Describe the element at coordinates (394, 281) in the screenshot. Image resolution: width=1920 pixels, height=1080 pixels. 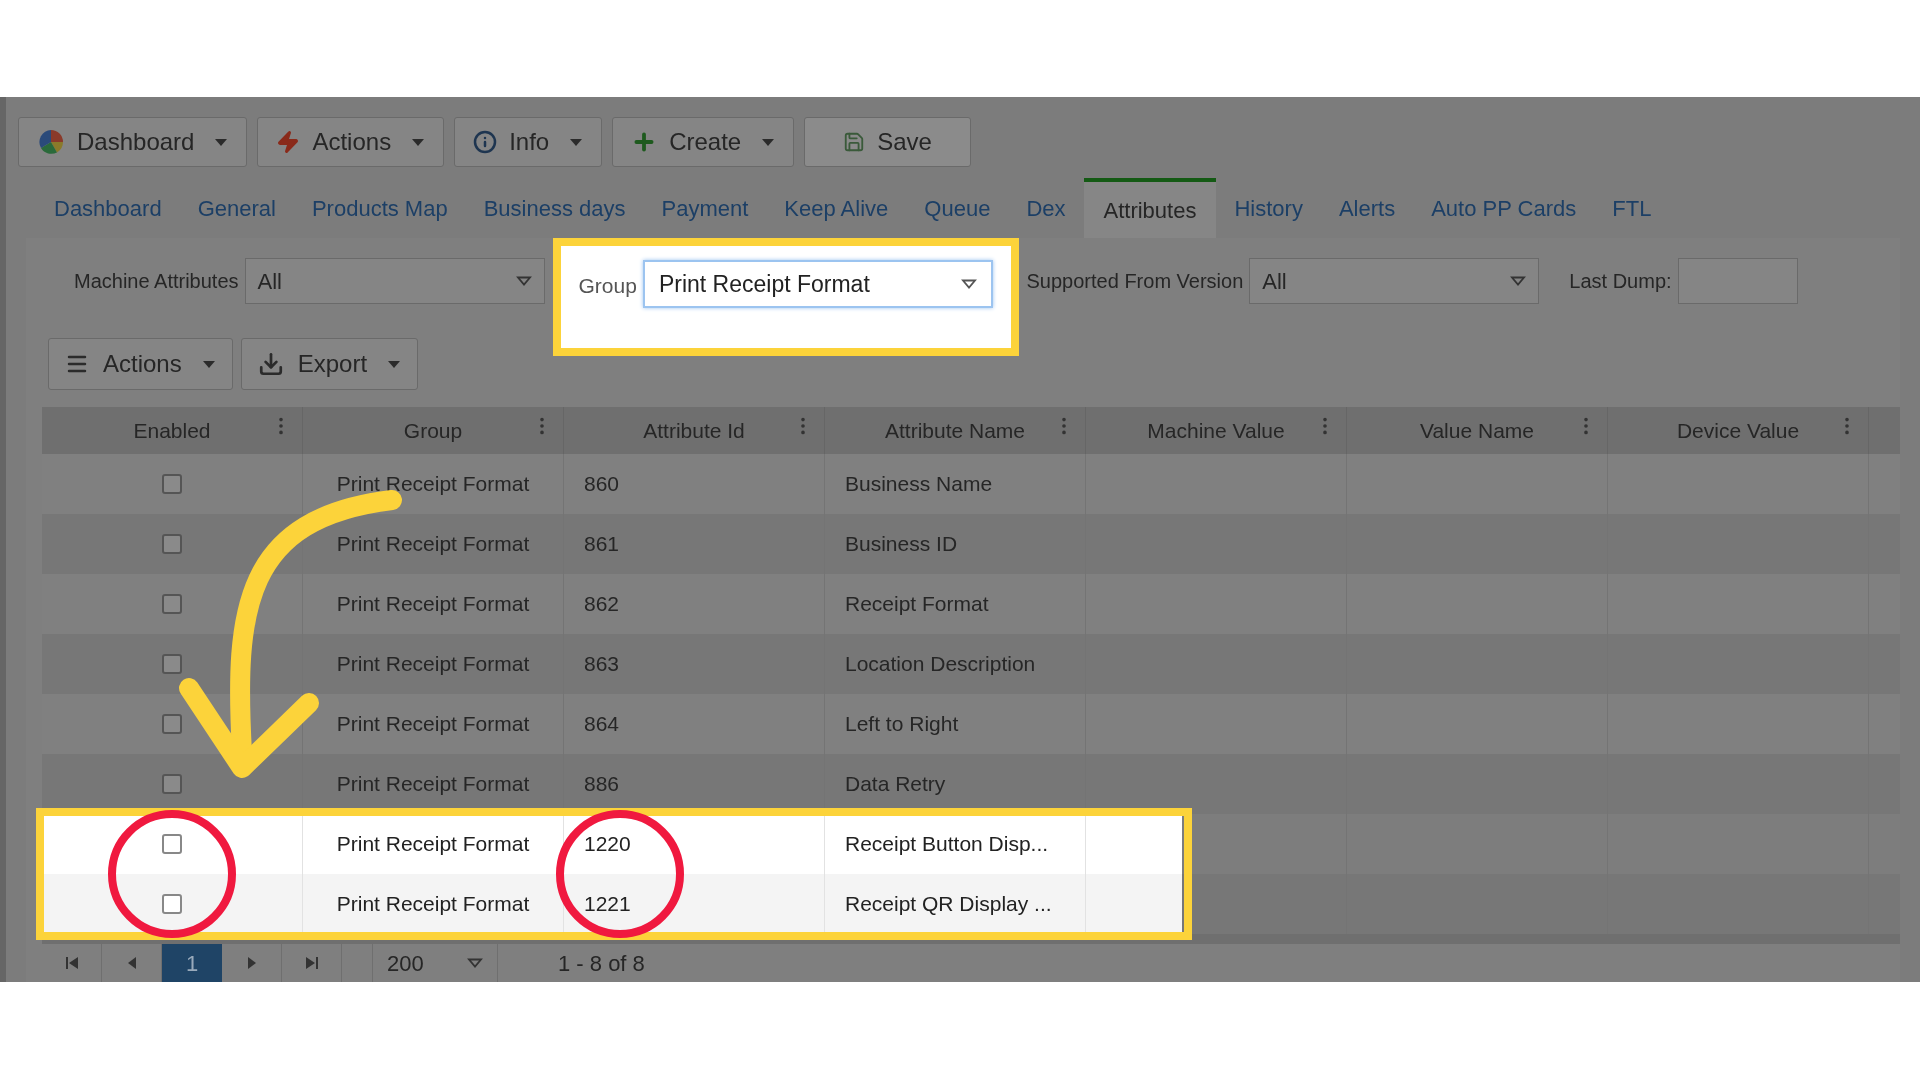
I see `machine-attributes-select: All` at that location.